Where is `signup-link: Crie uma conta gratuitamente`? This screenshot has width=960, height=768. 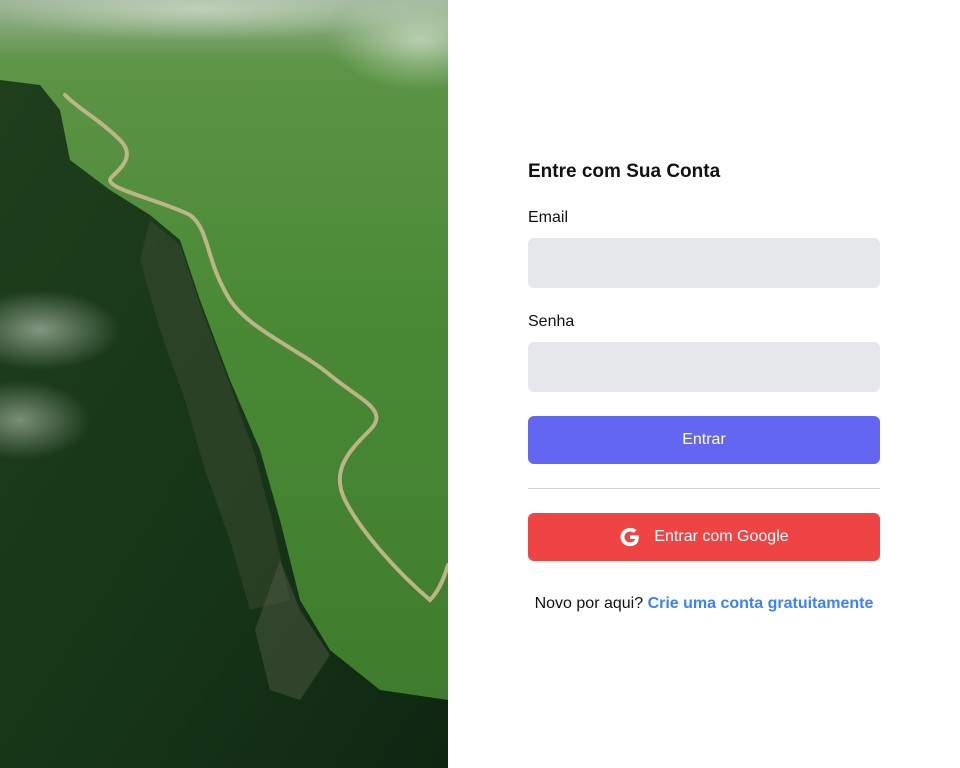
signup-link: Crie uma conta gratuitamente is located at coordinates (761, 603).